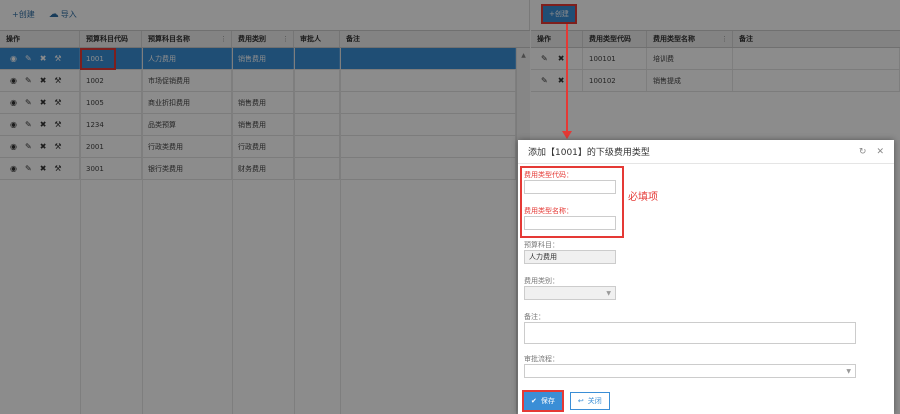  Describe the element at coordinates (880, 152) in the screenshot. I see `close-icon: ✕` at that location.